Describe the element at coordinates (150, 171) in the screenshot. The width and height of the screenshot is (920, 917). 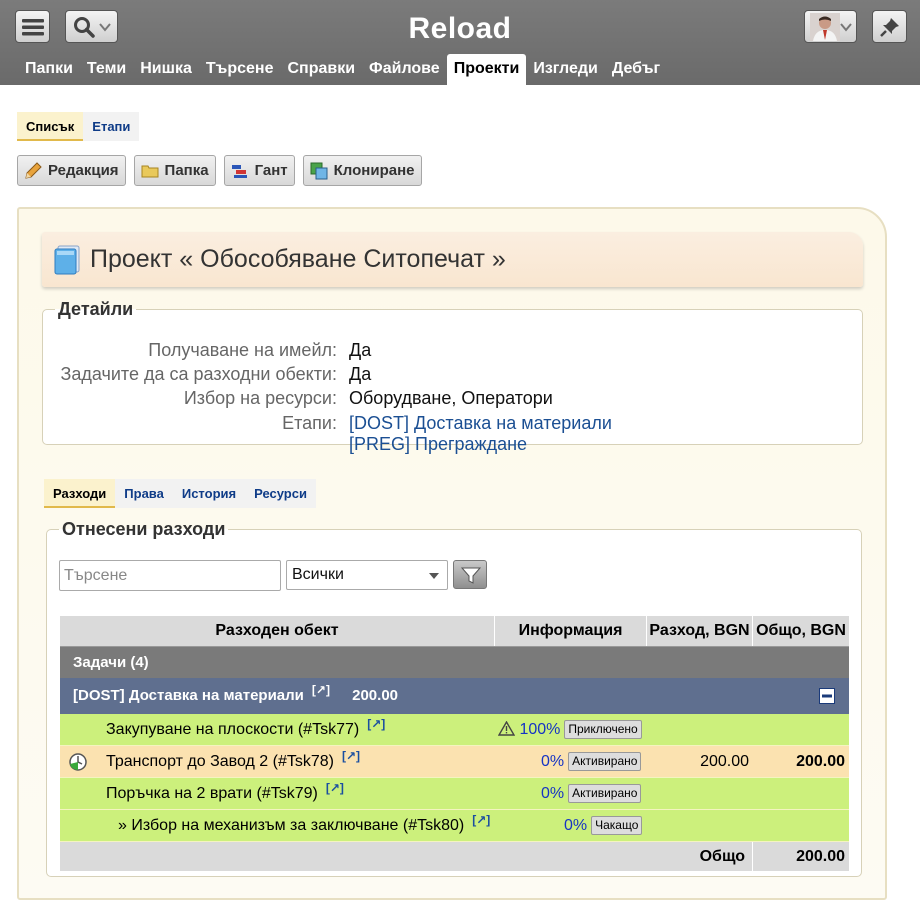
I see `folder-icon` at that location.